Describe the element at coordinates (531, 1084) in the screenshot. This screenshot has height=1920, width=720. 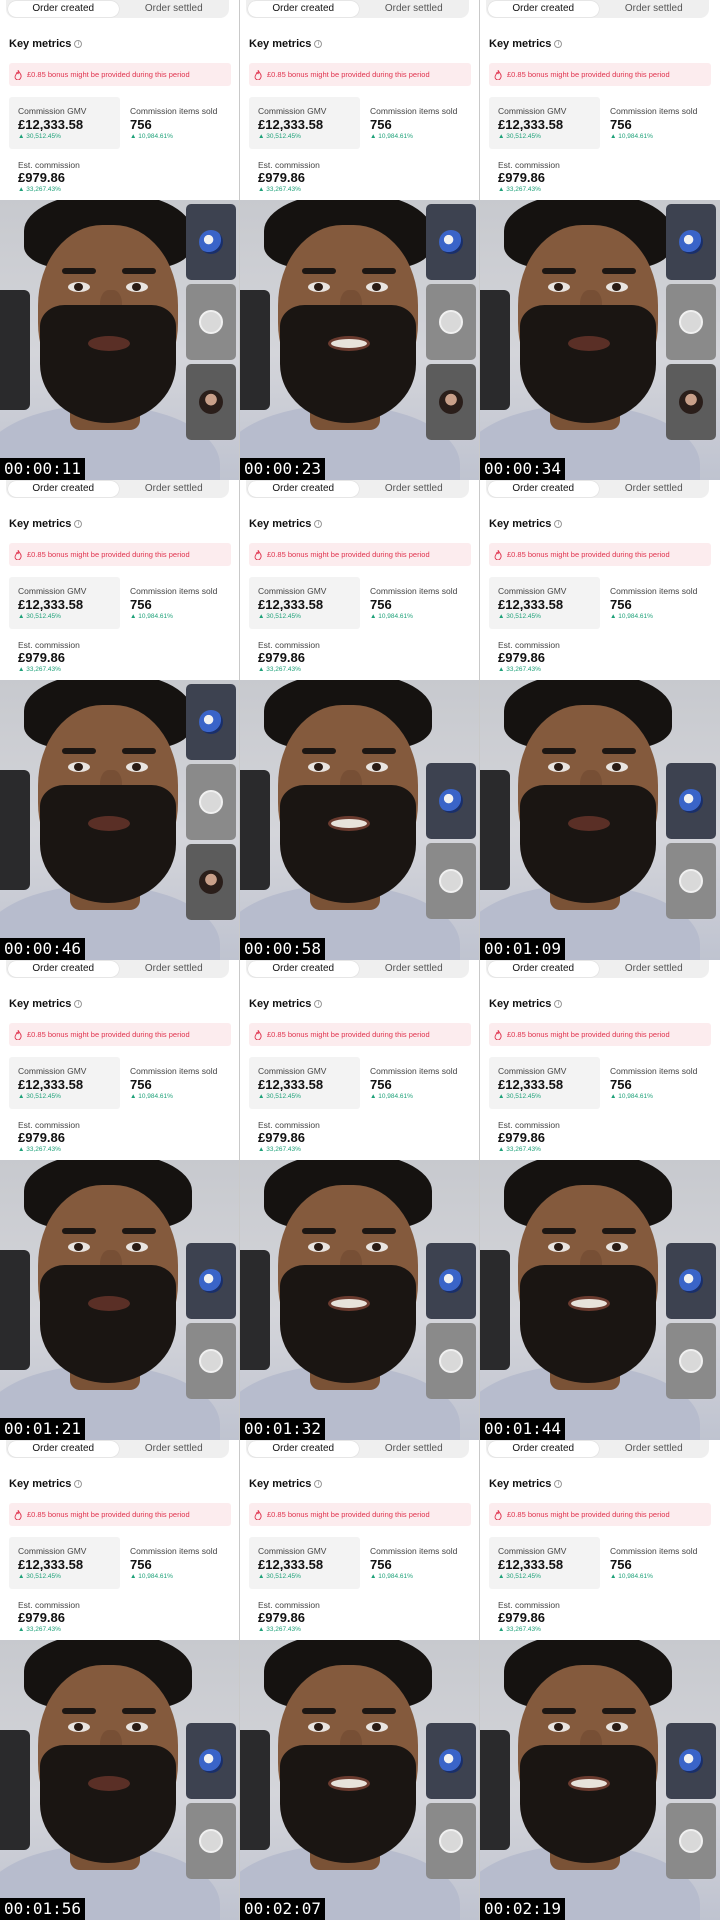
I see `gmv-value: £12,333.58` at that location.